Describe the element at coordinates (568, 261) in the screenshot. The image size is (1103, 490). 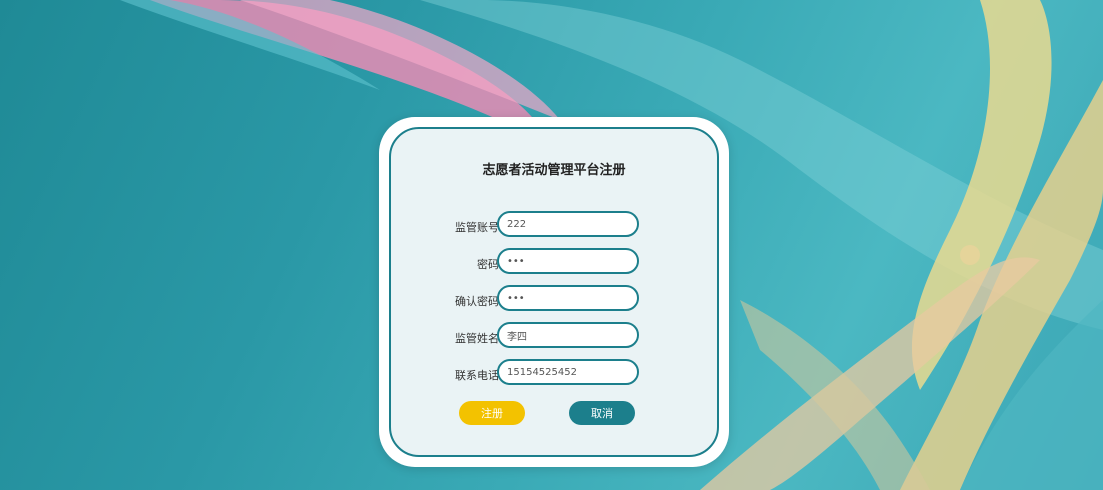
I see `password-input` at that location.